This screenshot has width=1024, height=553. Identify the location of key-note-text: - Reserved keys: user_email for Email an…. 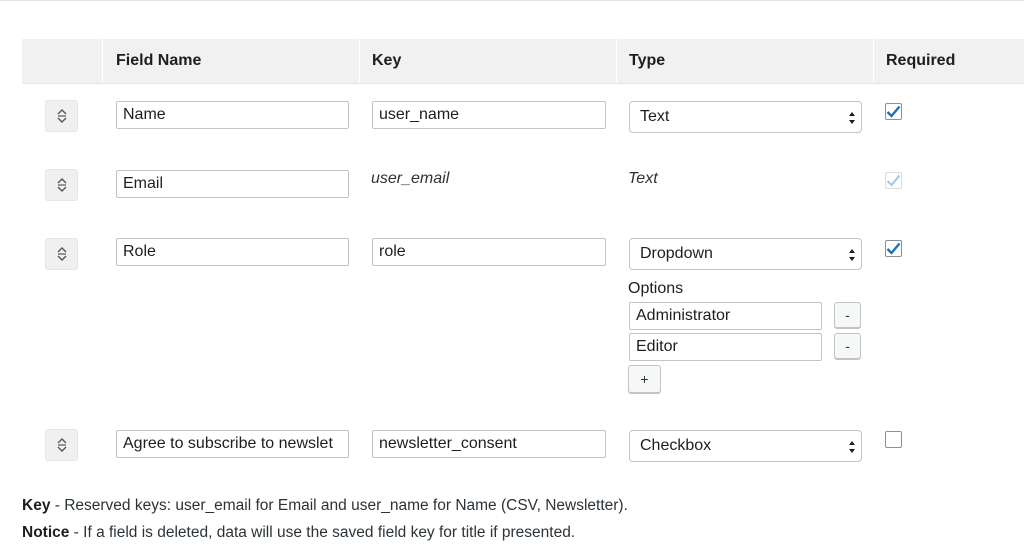
(339, 505).